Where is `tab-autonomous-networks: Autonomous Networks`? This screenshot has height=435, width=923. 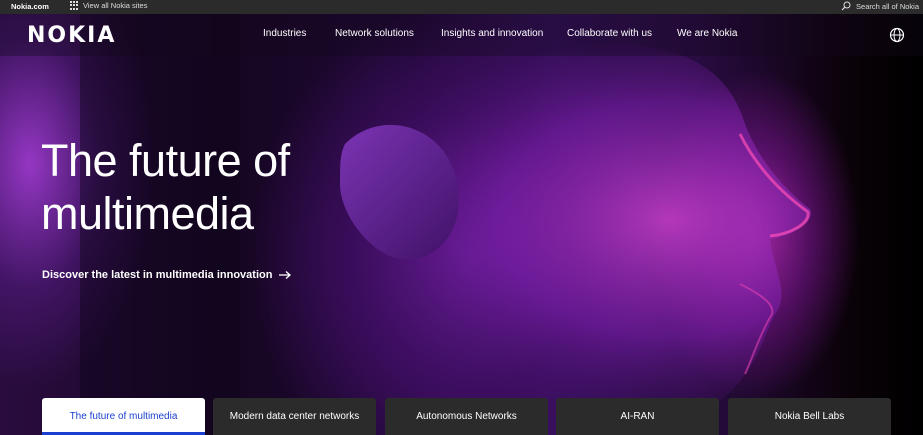 tab-autonomous-networks: Autonomous Networks is located at coordinates (466, 416).